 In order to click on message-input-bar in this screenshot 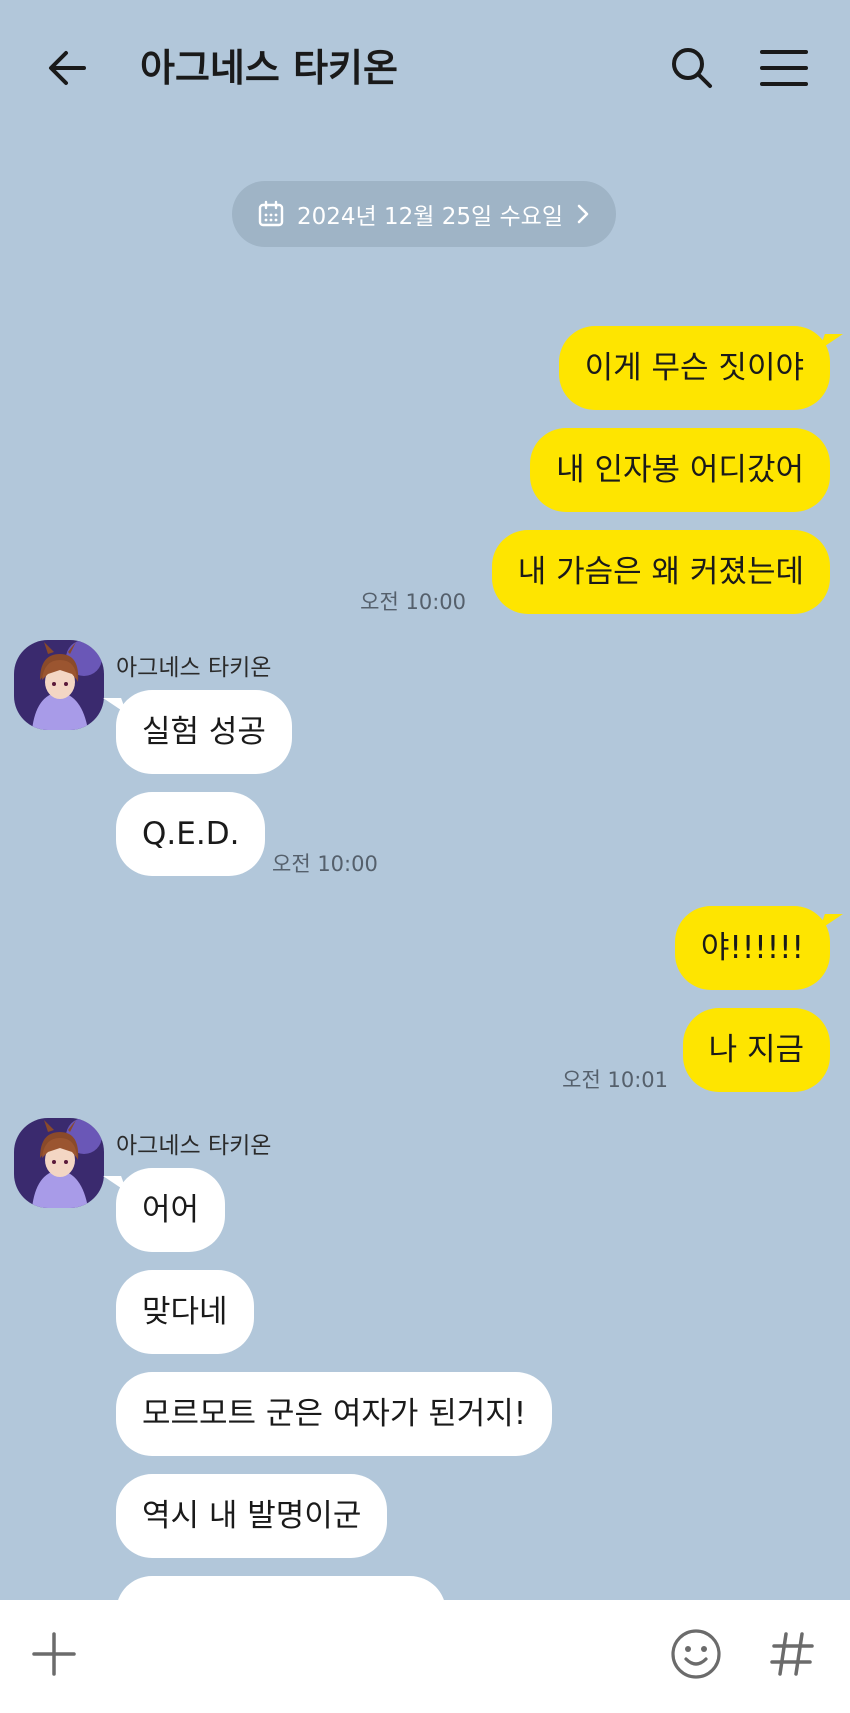, I will do `click(425, 1656)`.